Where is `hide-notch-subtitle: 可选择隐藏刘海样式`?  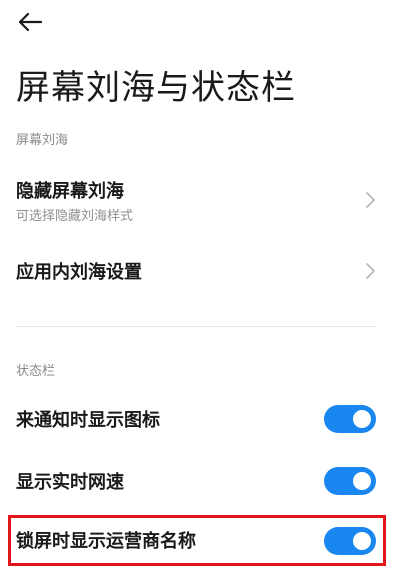 hide-notch-subtitle: 可选择隐藏刘海样式 is located at coordinates (75, 216).